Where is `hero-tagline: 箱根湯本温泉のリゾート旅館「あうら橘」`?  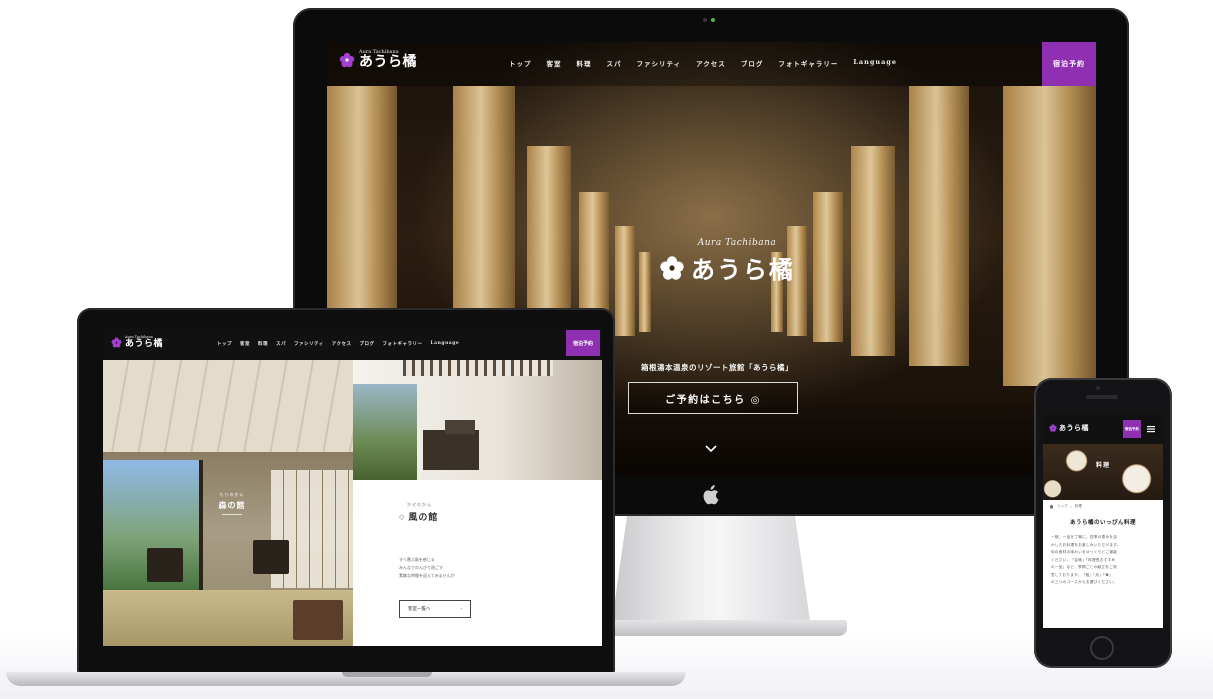
hero-tagline: 箱根湯本温泉のリゾート旅館「あうら橘」 is located at coordinates (717, 367).